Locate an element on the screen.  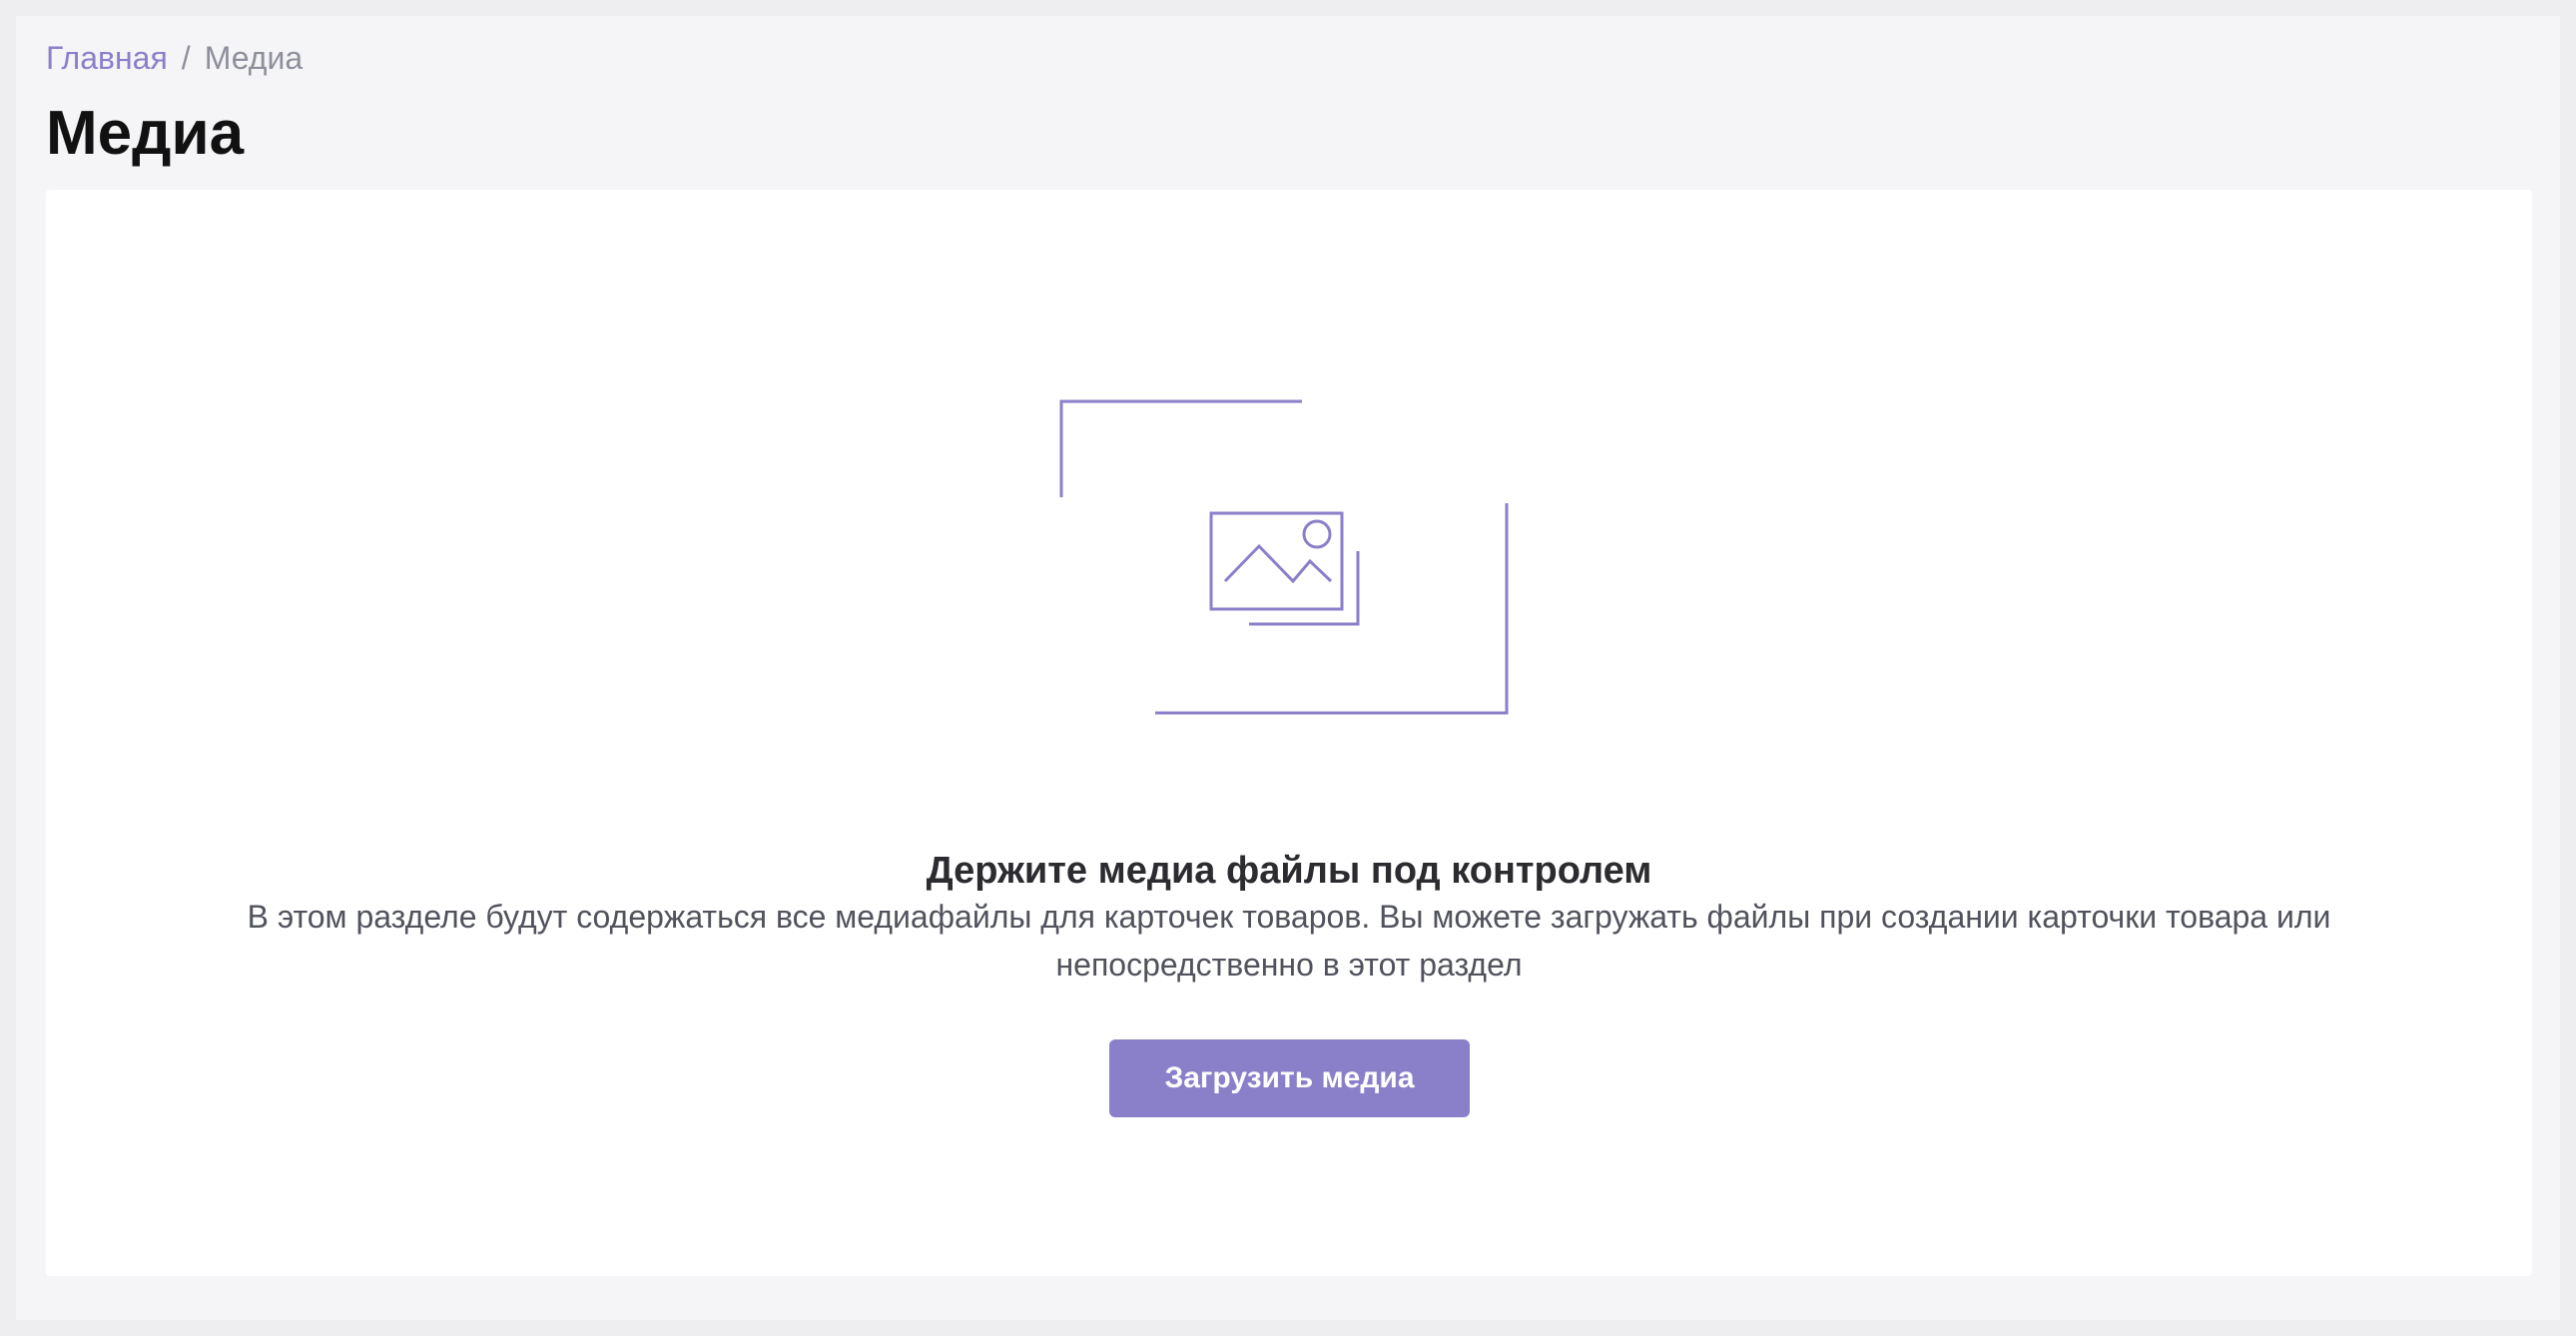
page-title: Медиа is located at coordinates (145, 133).